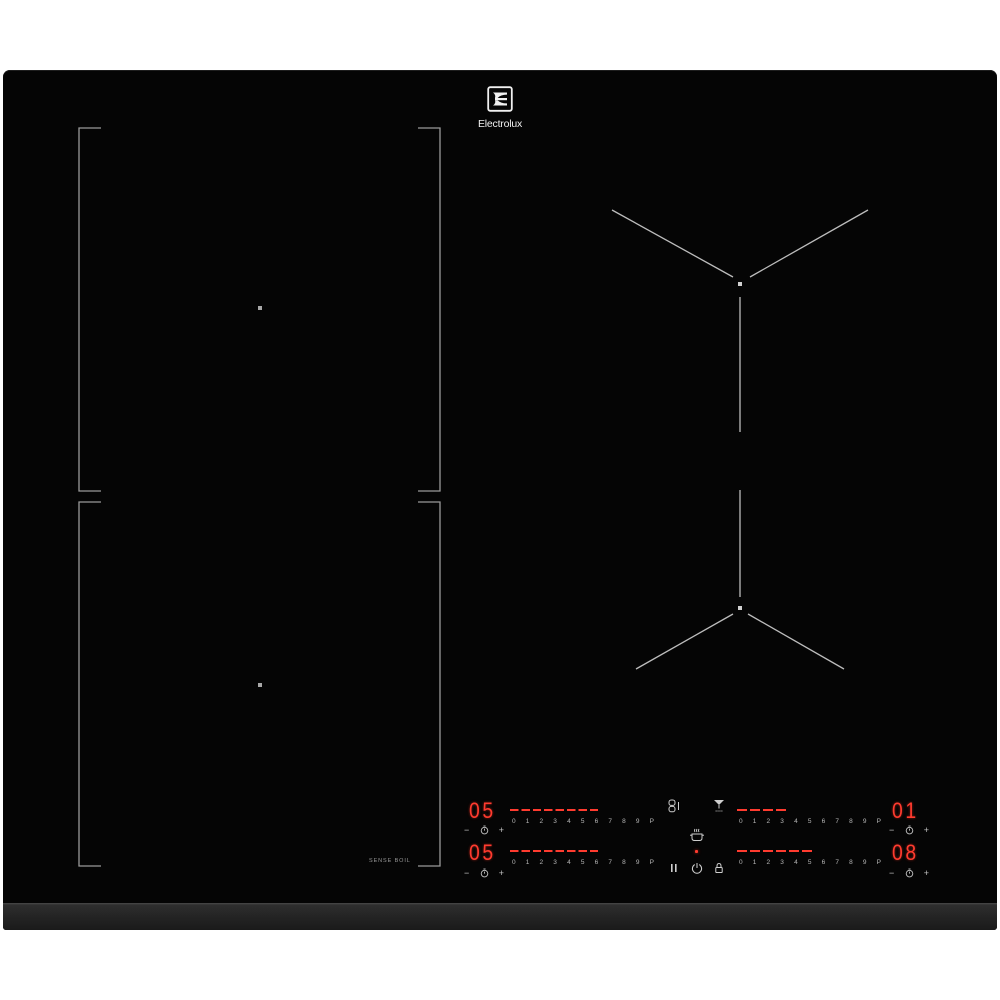 The height and width of the screenshot is (1000, 1000). I want to click on hob2hood-icon, so click(719, 806).